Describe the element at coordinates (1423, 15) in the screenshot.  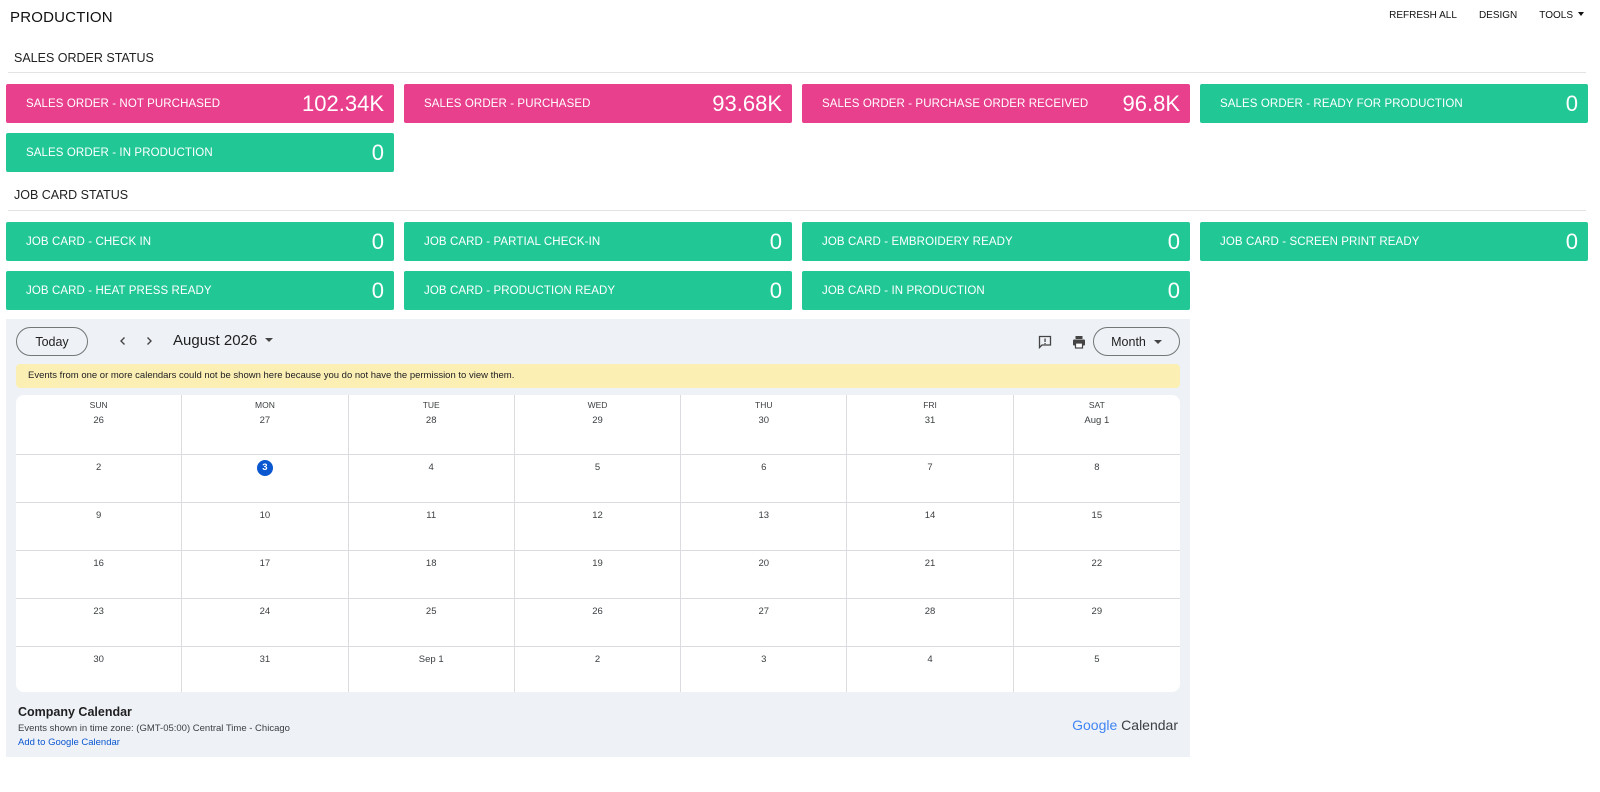
I see `refresh-all-button: REFRESH ALL` at that location.